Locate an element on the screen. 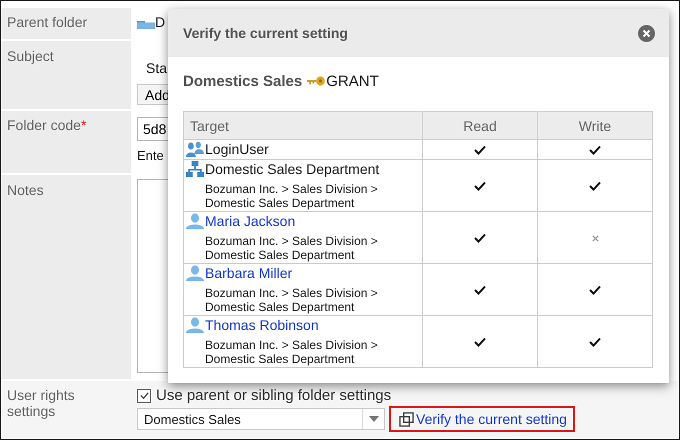 The height and width of the screenshot is (440, 680). caret-icon is located at coordinates (373, 419).